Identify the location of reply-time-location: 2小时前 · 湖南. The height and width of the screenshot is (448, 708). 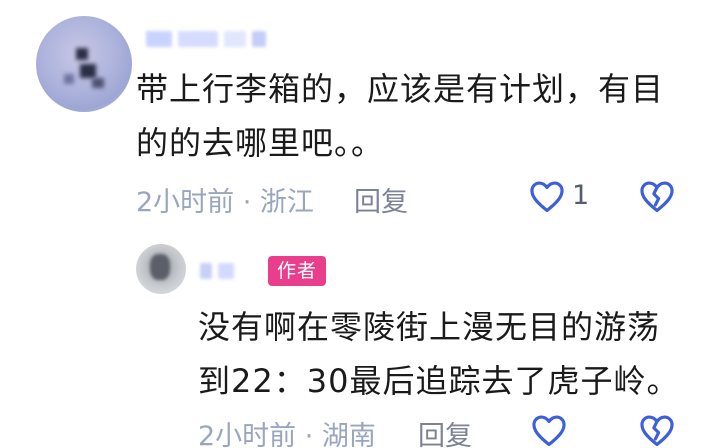
(287, 434).